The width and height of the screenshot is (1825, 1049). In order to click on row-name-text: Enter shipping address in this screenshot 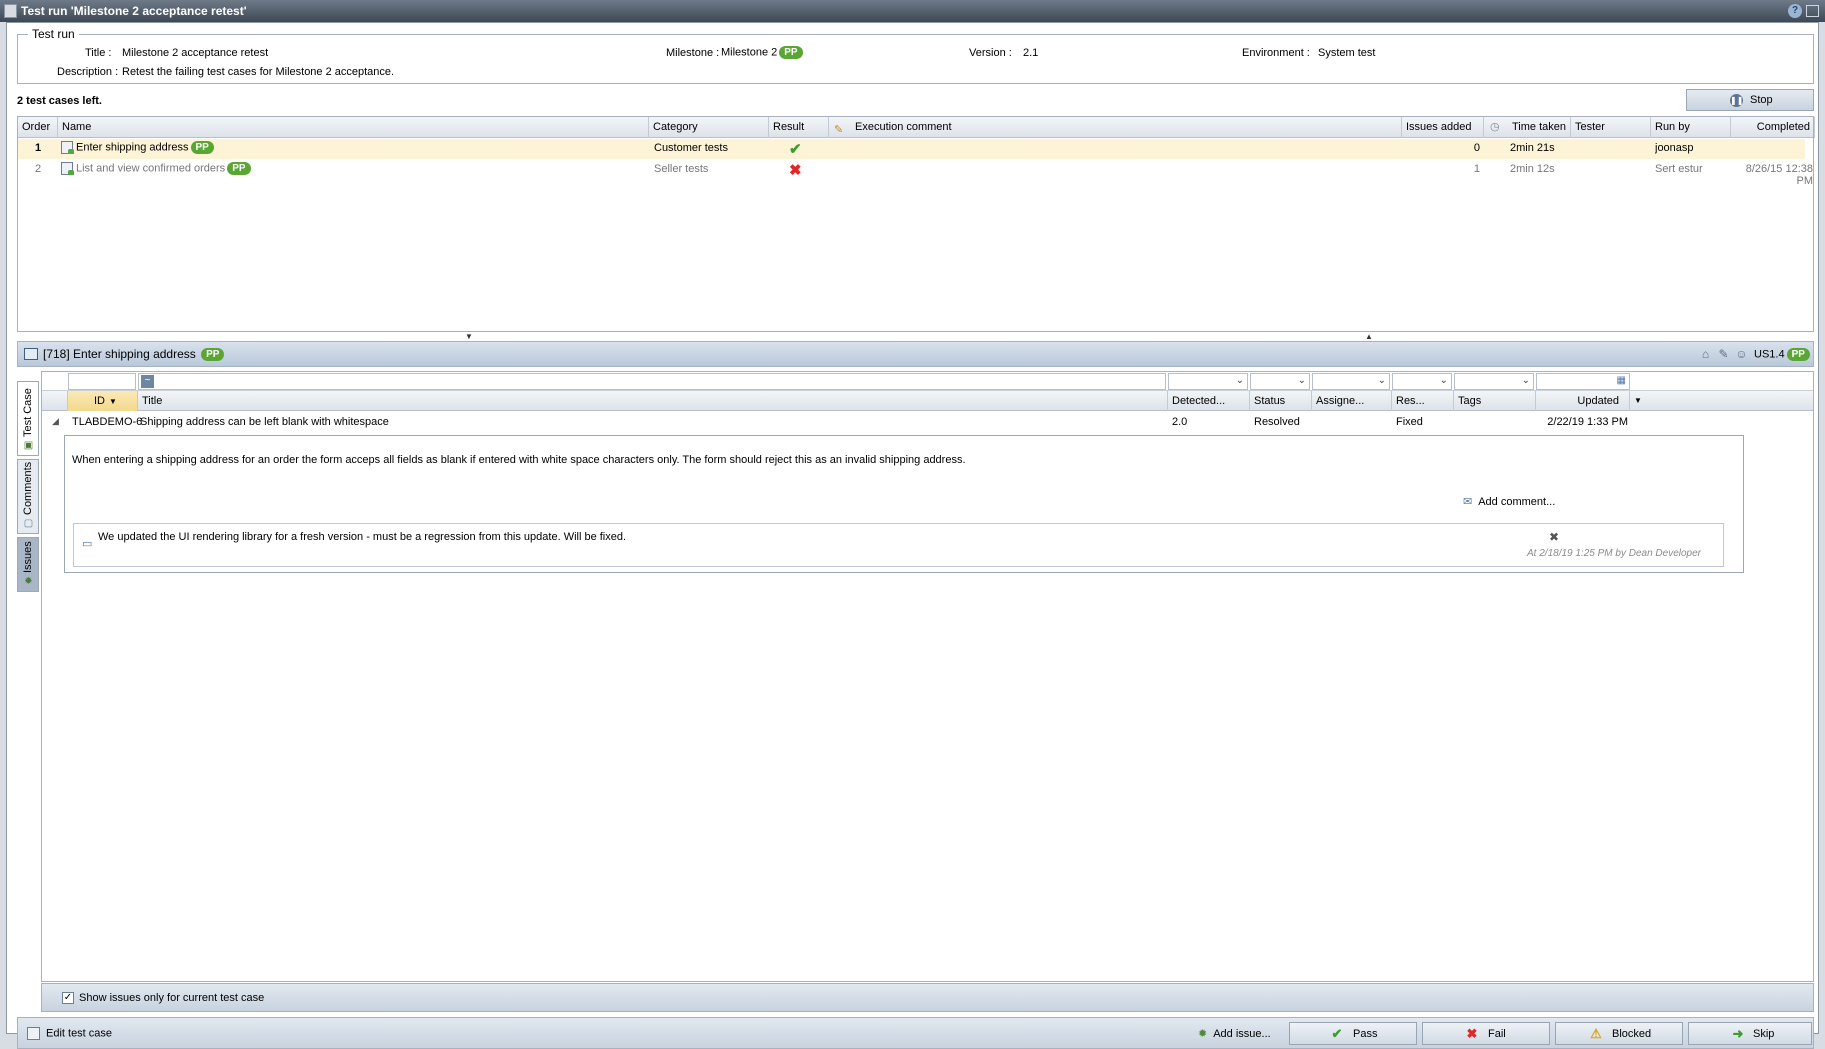, I will do `click(132, 147)`.